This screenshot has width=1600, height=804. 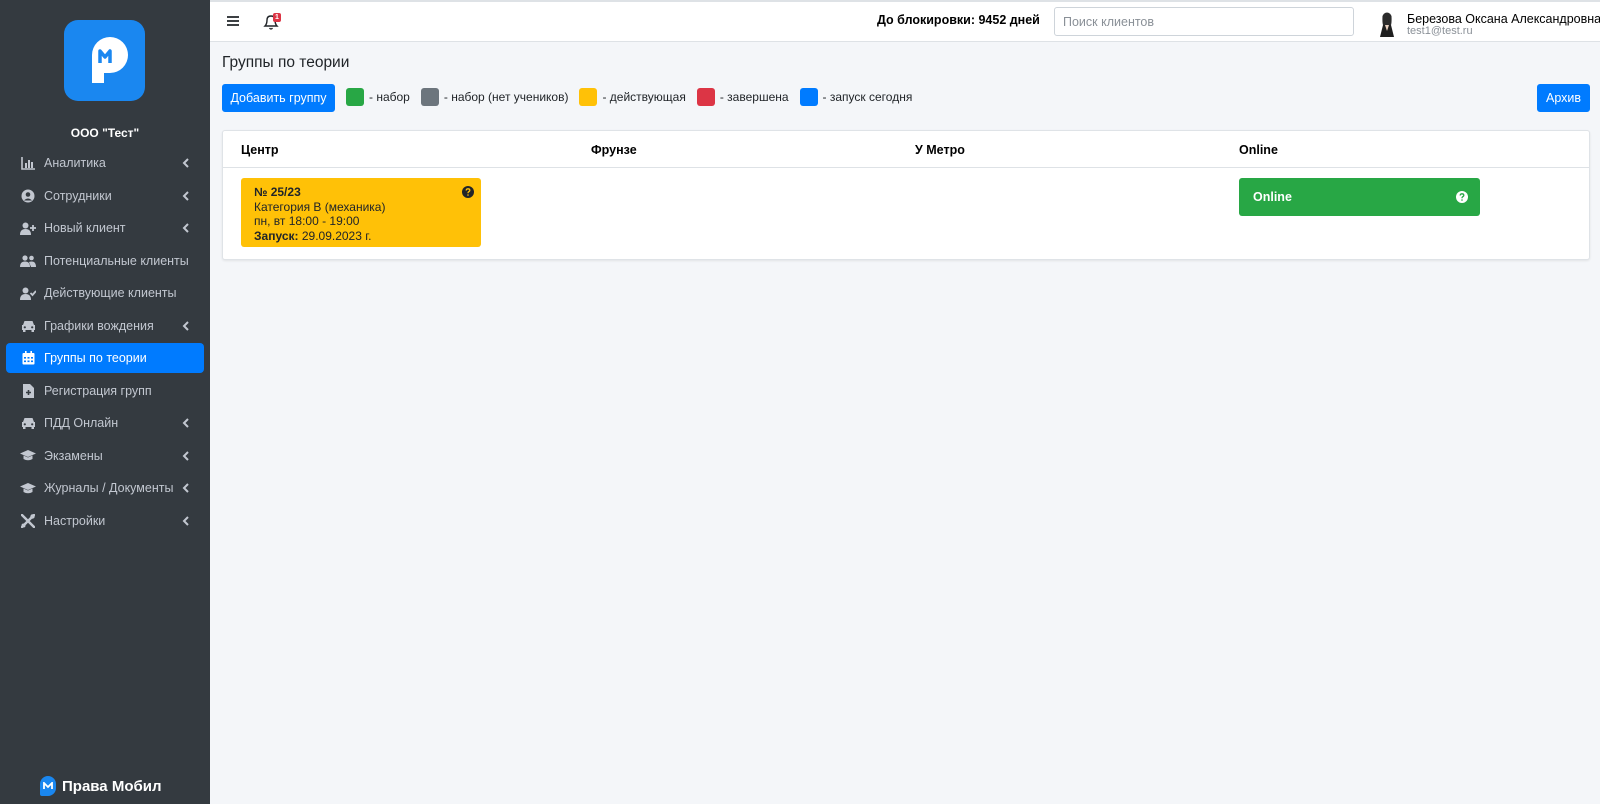 I want to click on legend-label: - действующая, so click(x=644, y=97).